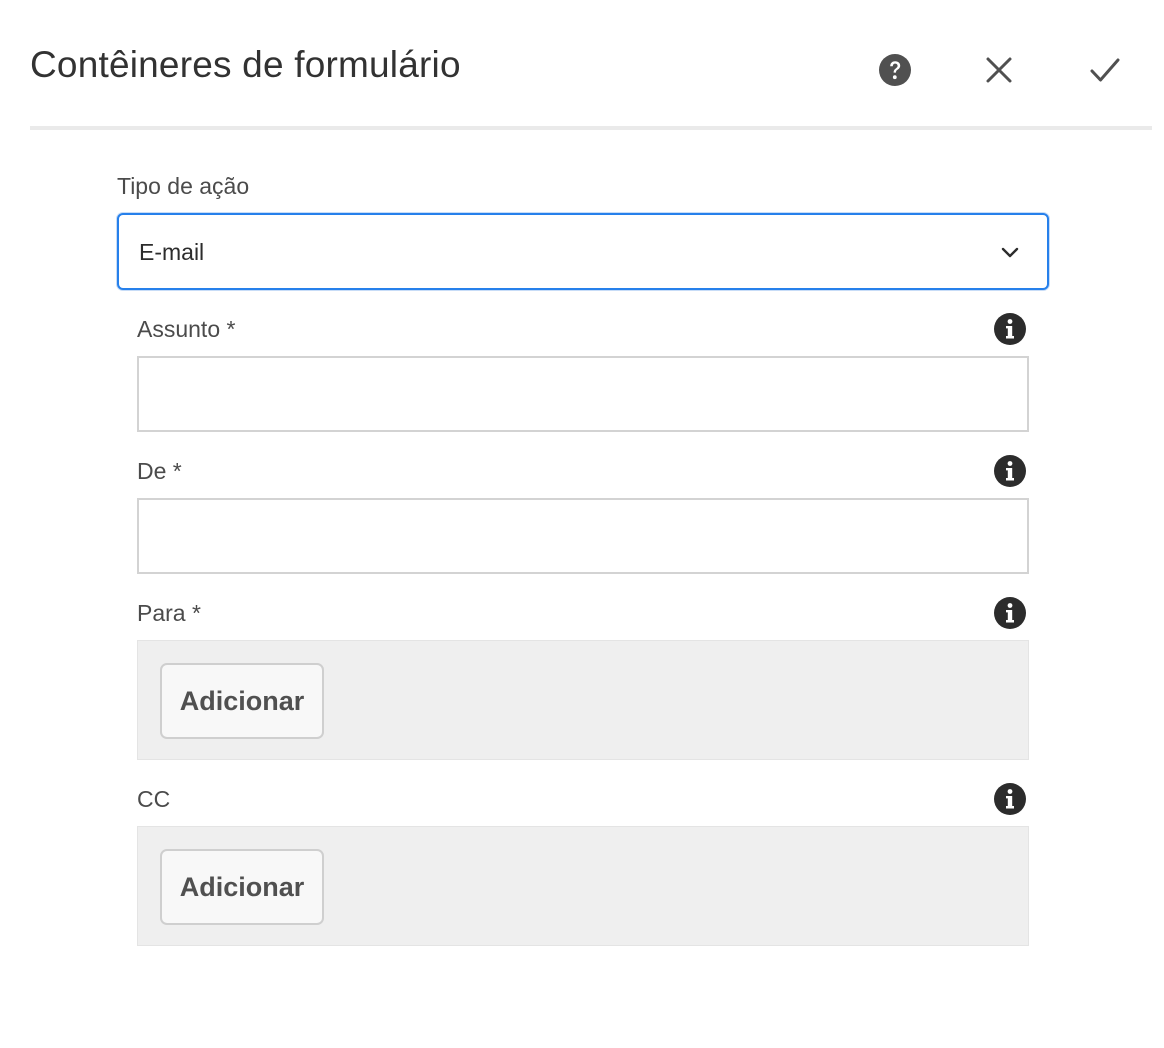 This screenshot has width=1164, height=1048. What do you see at coordinates (583, 536) in the screenshot?
I see `from-input` at bounding box center [583, 536].